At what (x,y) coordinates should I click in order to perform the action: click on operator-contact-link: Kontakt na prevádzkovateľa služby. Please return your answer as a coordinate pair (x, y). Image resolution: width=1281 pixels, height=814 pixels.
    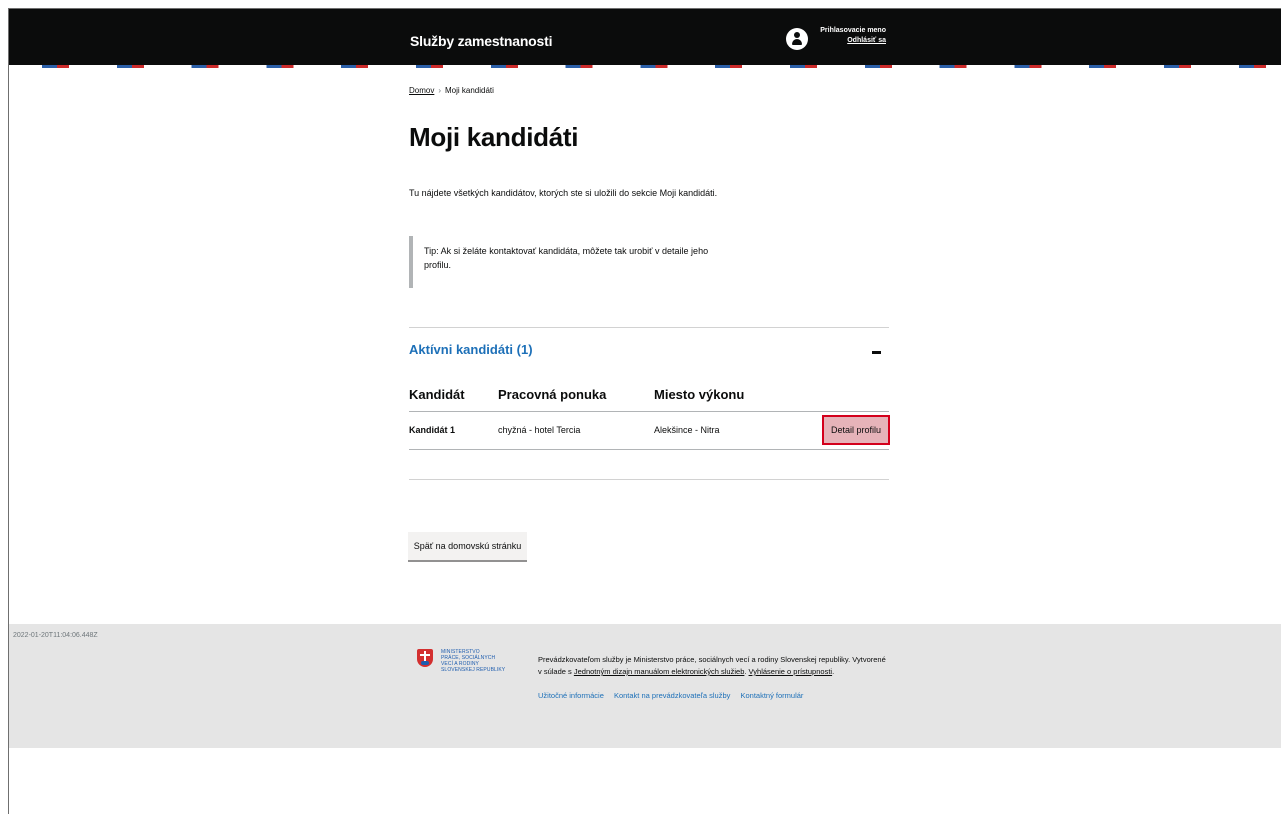
    Looking at the image, I should click on (672, 695).